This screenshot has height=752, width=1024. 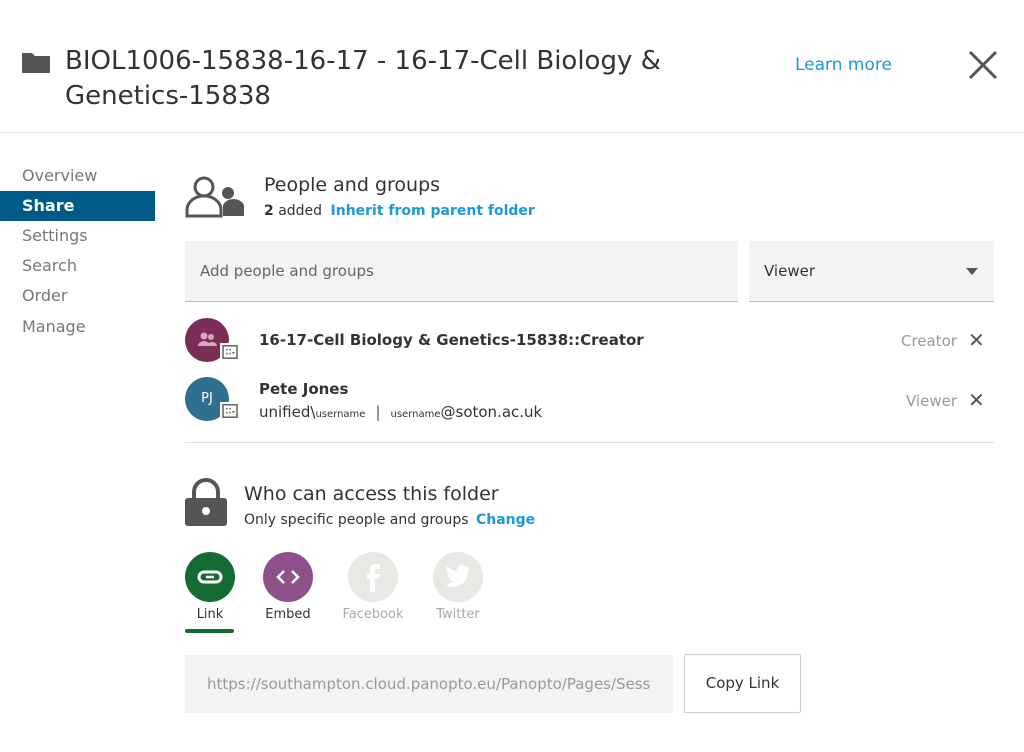 What do you see at coordinates (461, 271) in the screenshot?
I see `add-people-input: Add people and groups` at bounding box center [461, 271].